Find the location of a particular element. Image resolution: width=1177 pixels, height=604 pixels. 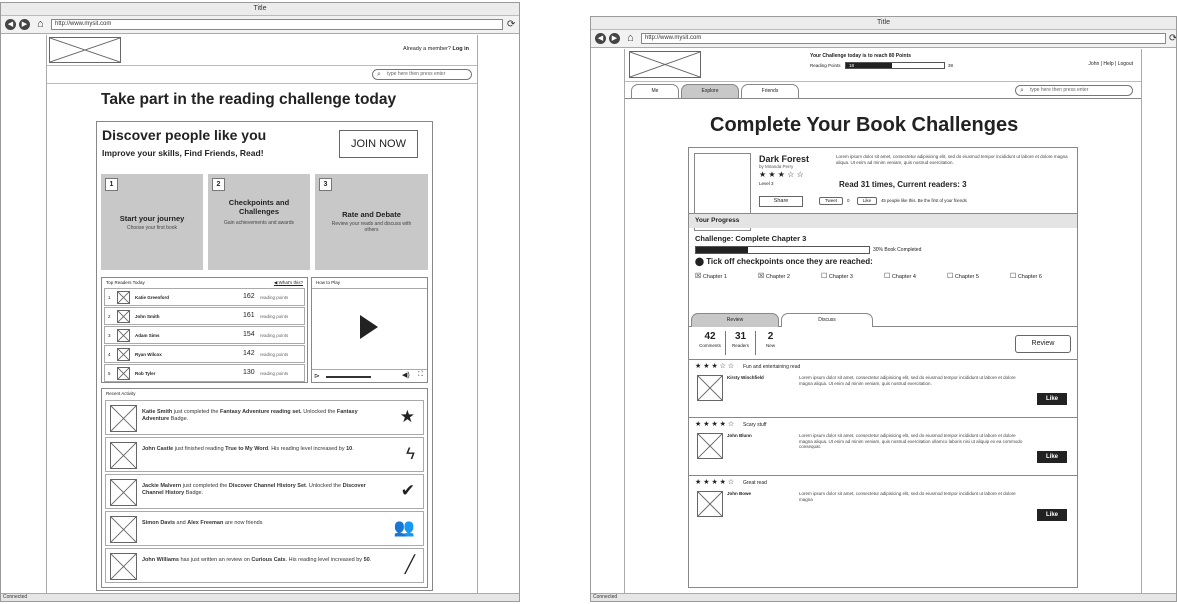

reviewer-name: John Bowe is located at coordinates (739, 494).